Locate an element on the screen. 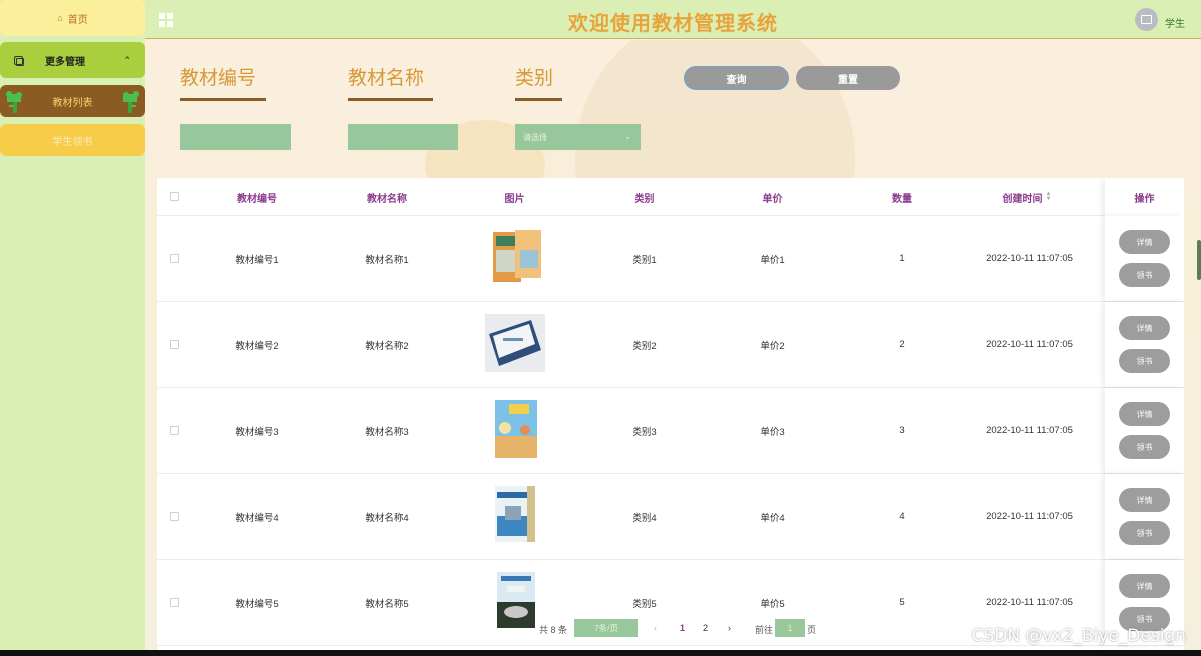 The image size is (1201, 656). sidebar-item-label: 教材列表 is located at coordinates (72, 103).